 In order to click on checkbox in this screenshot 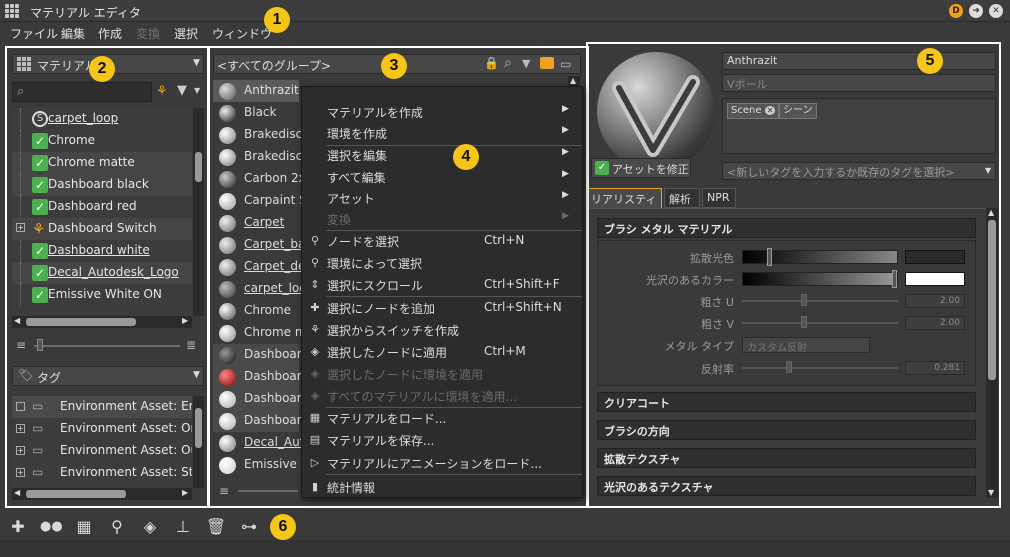, I will do `click(20, 406)`.